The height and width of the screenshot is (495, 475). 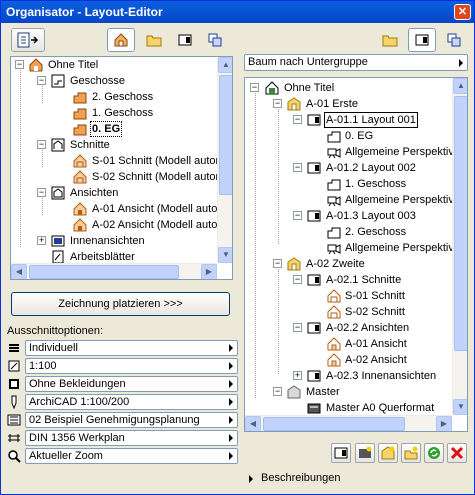 What do you see at coordinates (131, 402) in the screenshot?
I see `pen-set-select: ArchiCAD 1:100/200` at bounding box center [131, 402].